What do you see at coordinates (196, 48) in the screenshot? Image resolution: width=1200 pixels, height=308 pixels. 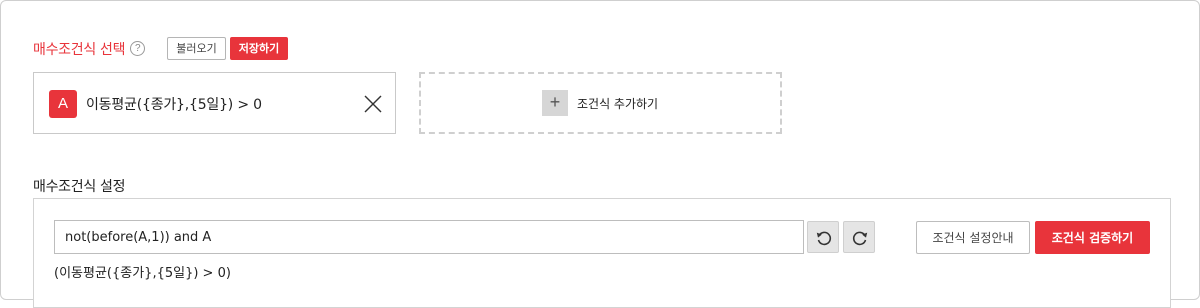 I see `load-button: 불러오기` at bounding box center [196, 48].